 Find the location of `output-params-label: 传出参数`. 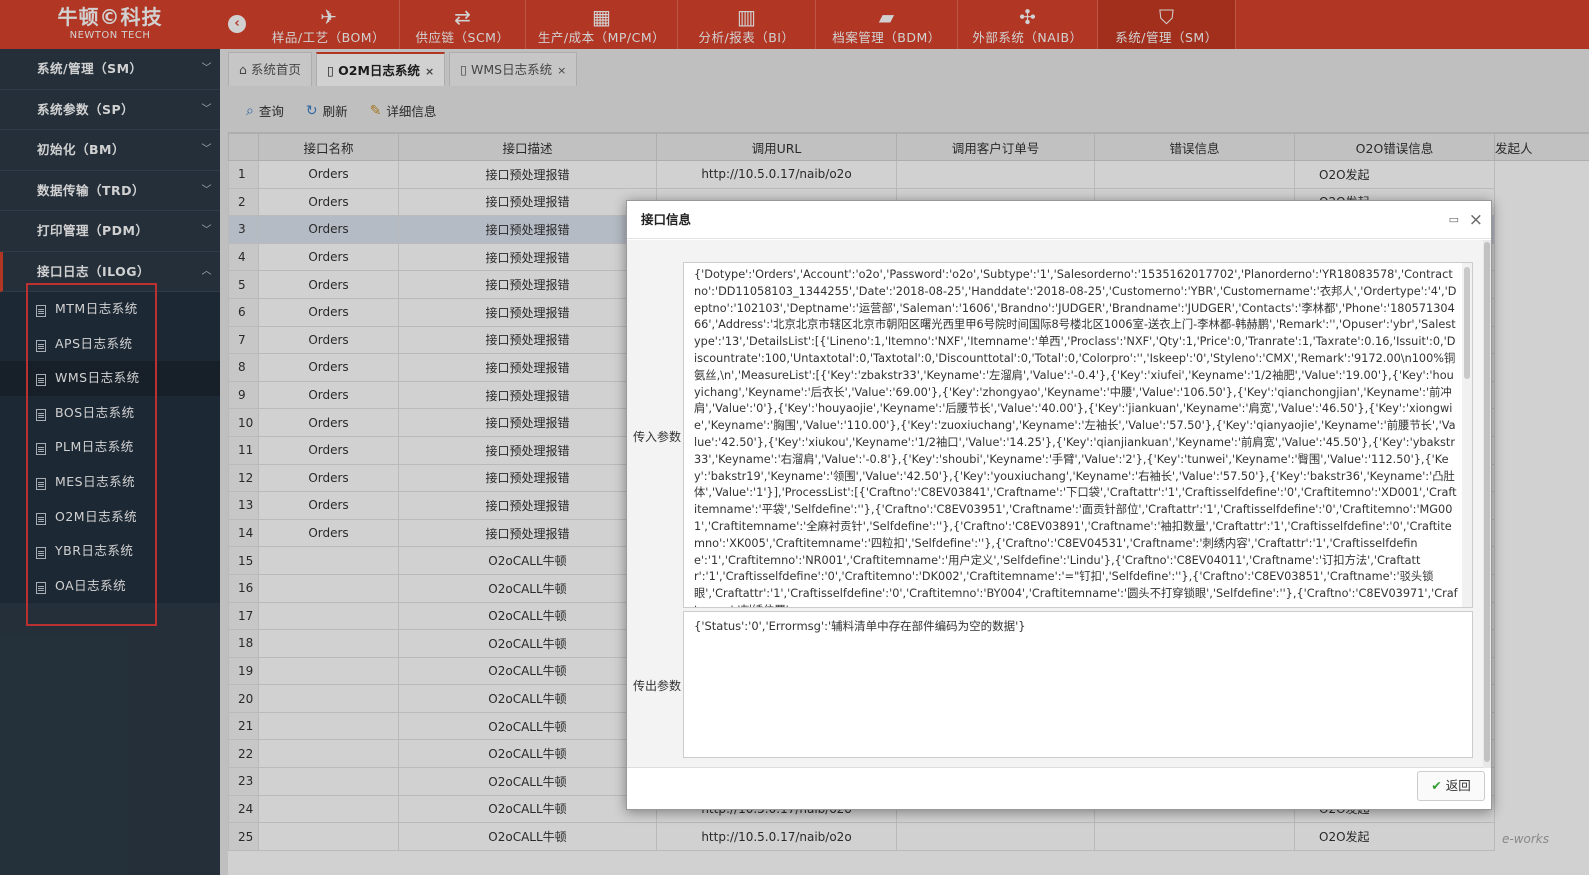

output-params-label: 传出参数 is located at coordinates (657, 686).